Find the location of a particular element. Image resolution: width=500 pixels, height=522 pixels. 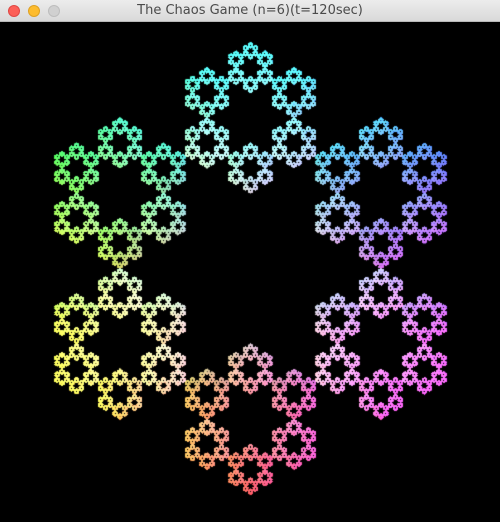

title-bar: The Chaos Game (n=6)(t=120sec) is located at coordinates (250, 11).